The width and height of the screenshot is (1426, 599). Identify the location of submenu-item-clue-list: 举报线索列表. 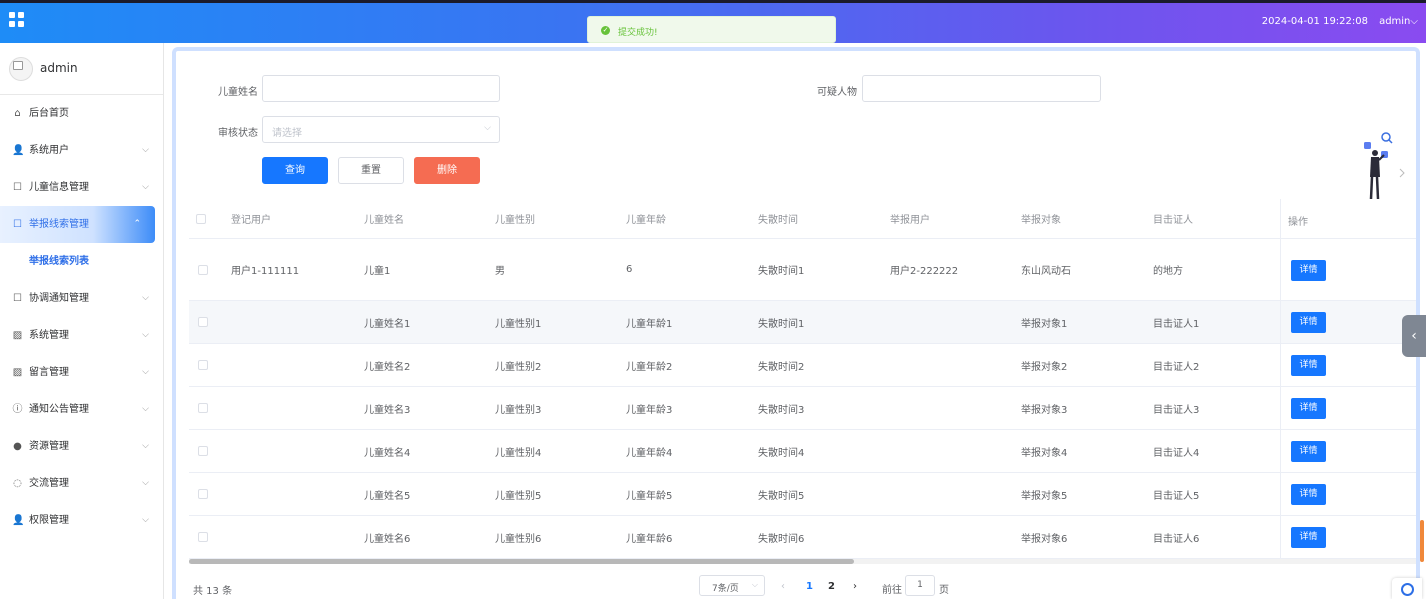
(81, 261).